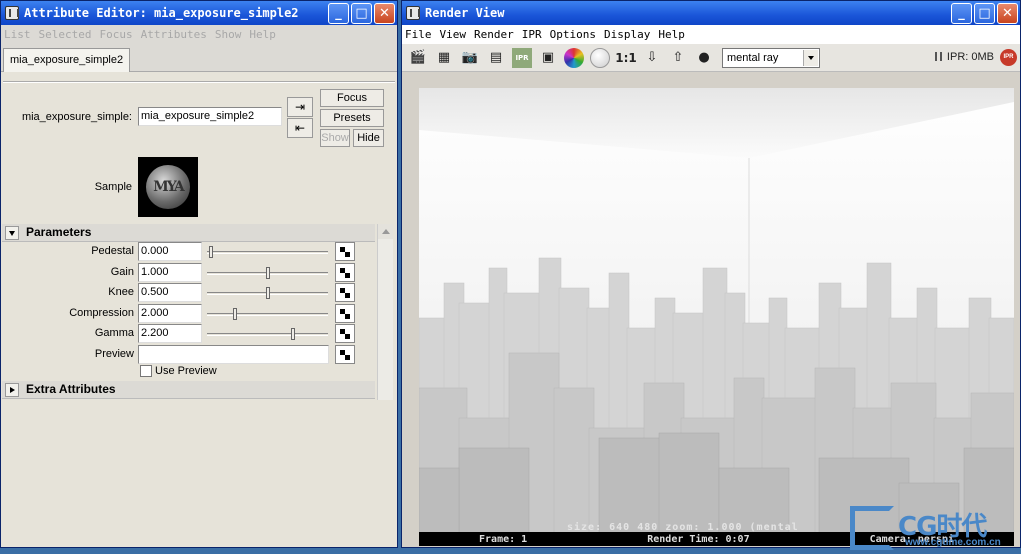  I want to click on chevron-down-icon, so click(810, 57).